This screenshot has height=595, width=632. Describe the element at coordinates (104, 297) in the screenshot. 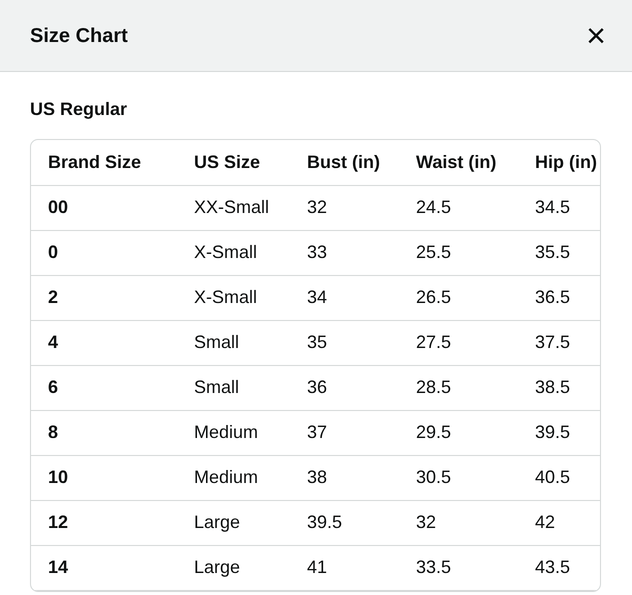

I see `table-cell: 2` at that location.